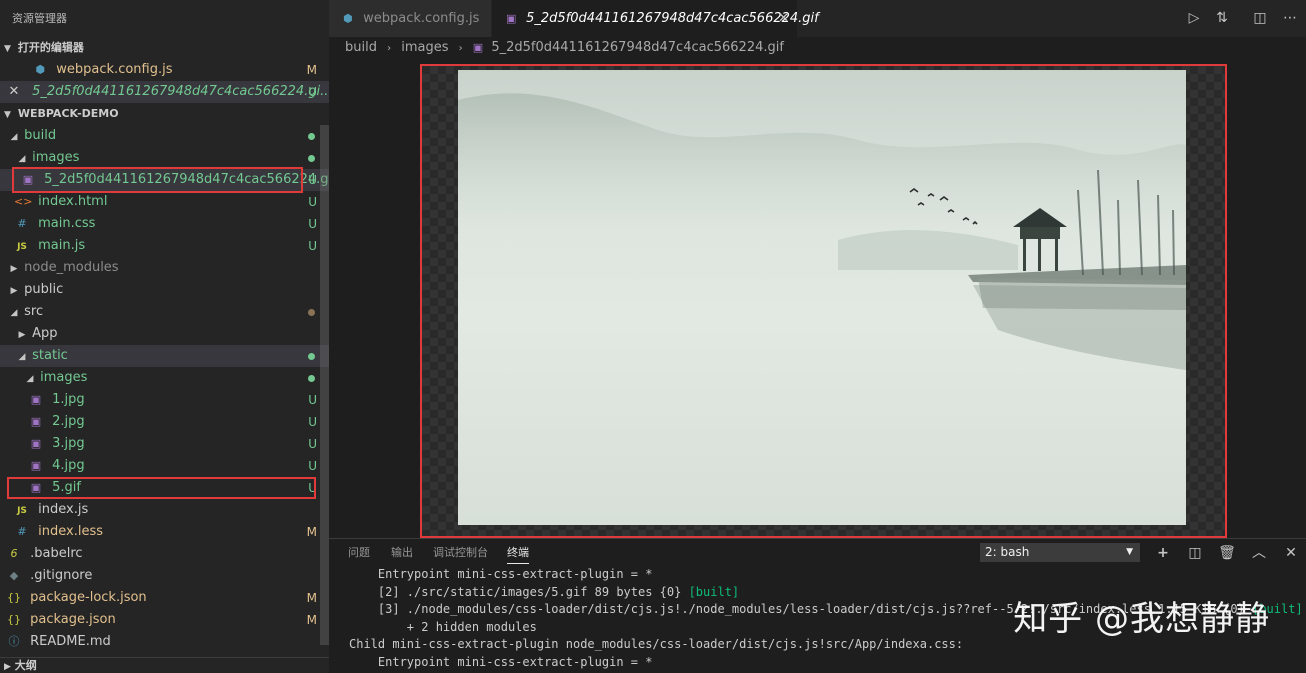  What do you see at coordinates (164, 532) in the screenshot?
I see `tree-file-index-less: # index.less M` at bounding box center [164, 532].